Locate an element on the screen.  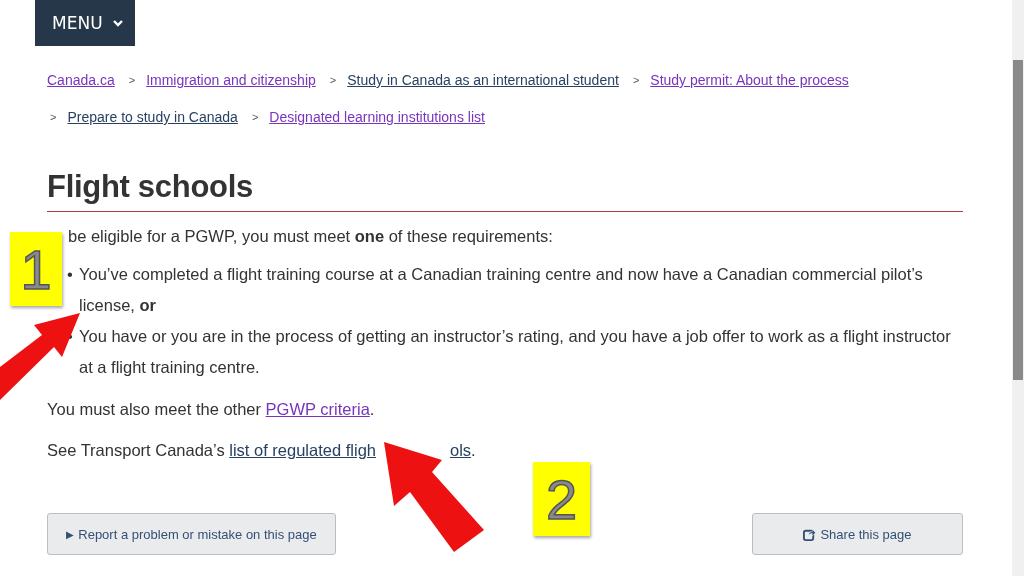
criteria-text: You must also meet the other PGWP criteria. is located at coordinates (211, 409).